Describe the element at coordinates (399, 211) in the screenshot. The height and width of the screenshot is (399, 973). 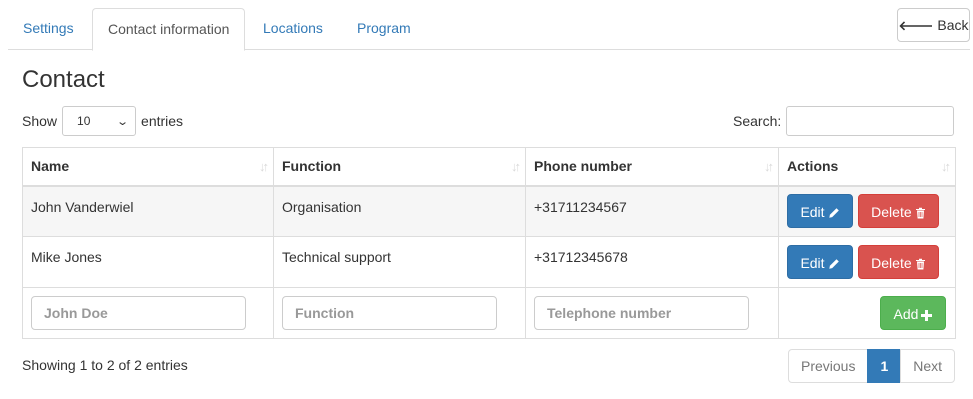
I see `cell-function: Organisation` at that location.